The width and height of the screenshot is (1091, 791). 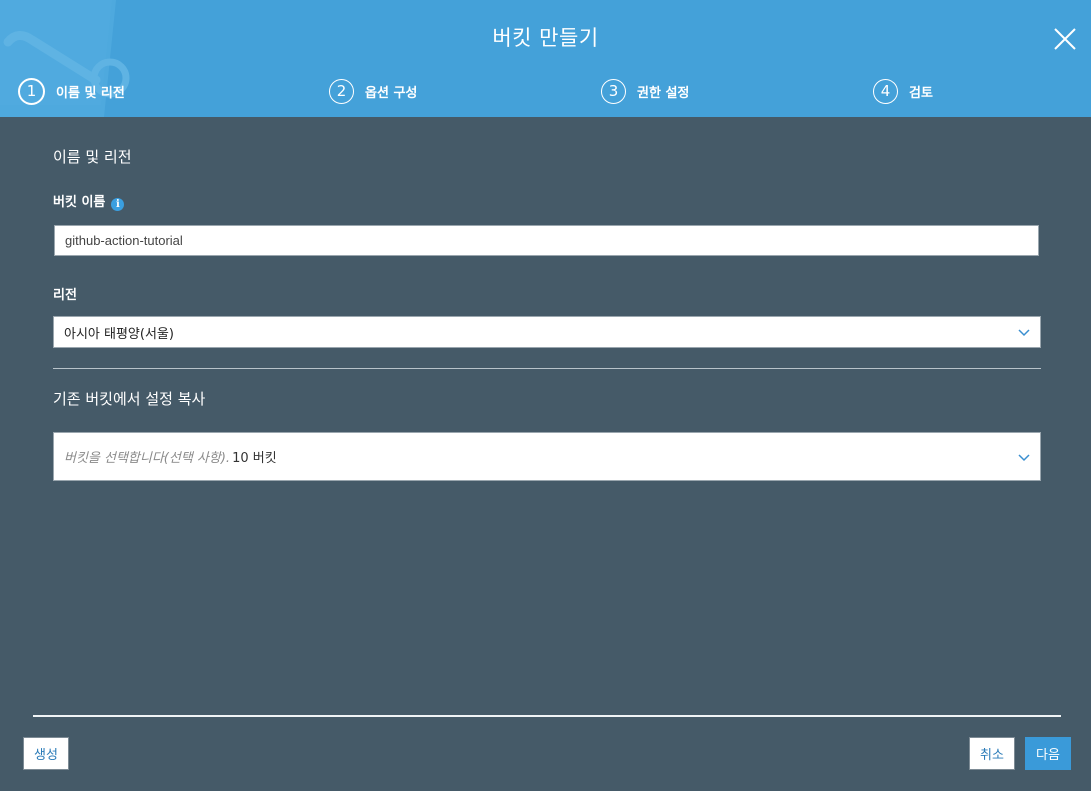 What do you see at coordinates (118, 204) in the screenshot?
I see `info-icon: i` at bounding box center [118, 204].